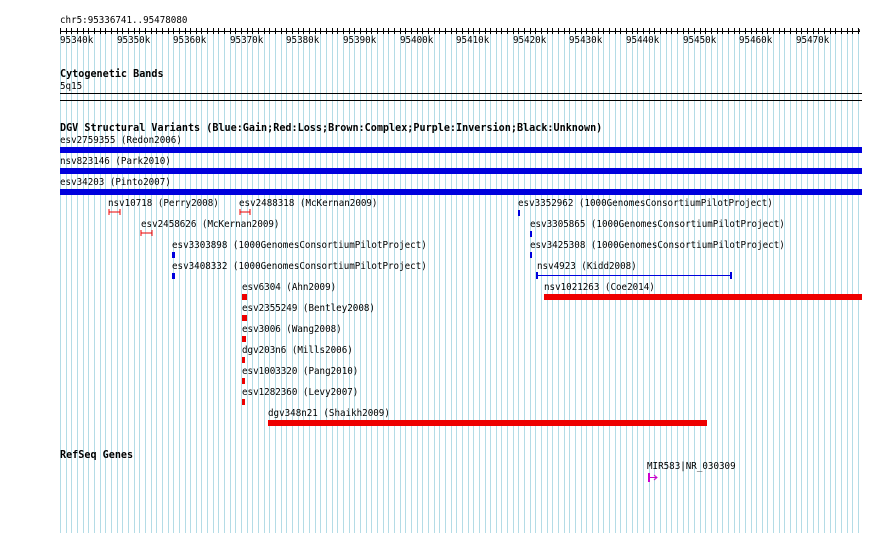 Image resolution: width=890 pixels, height=533 pixels. Describe the element at coordinates (529, 40) in the screenshot. I see `ruler-tick-label: 95420k` at that location.